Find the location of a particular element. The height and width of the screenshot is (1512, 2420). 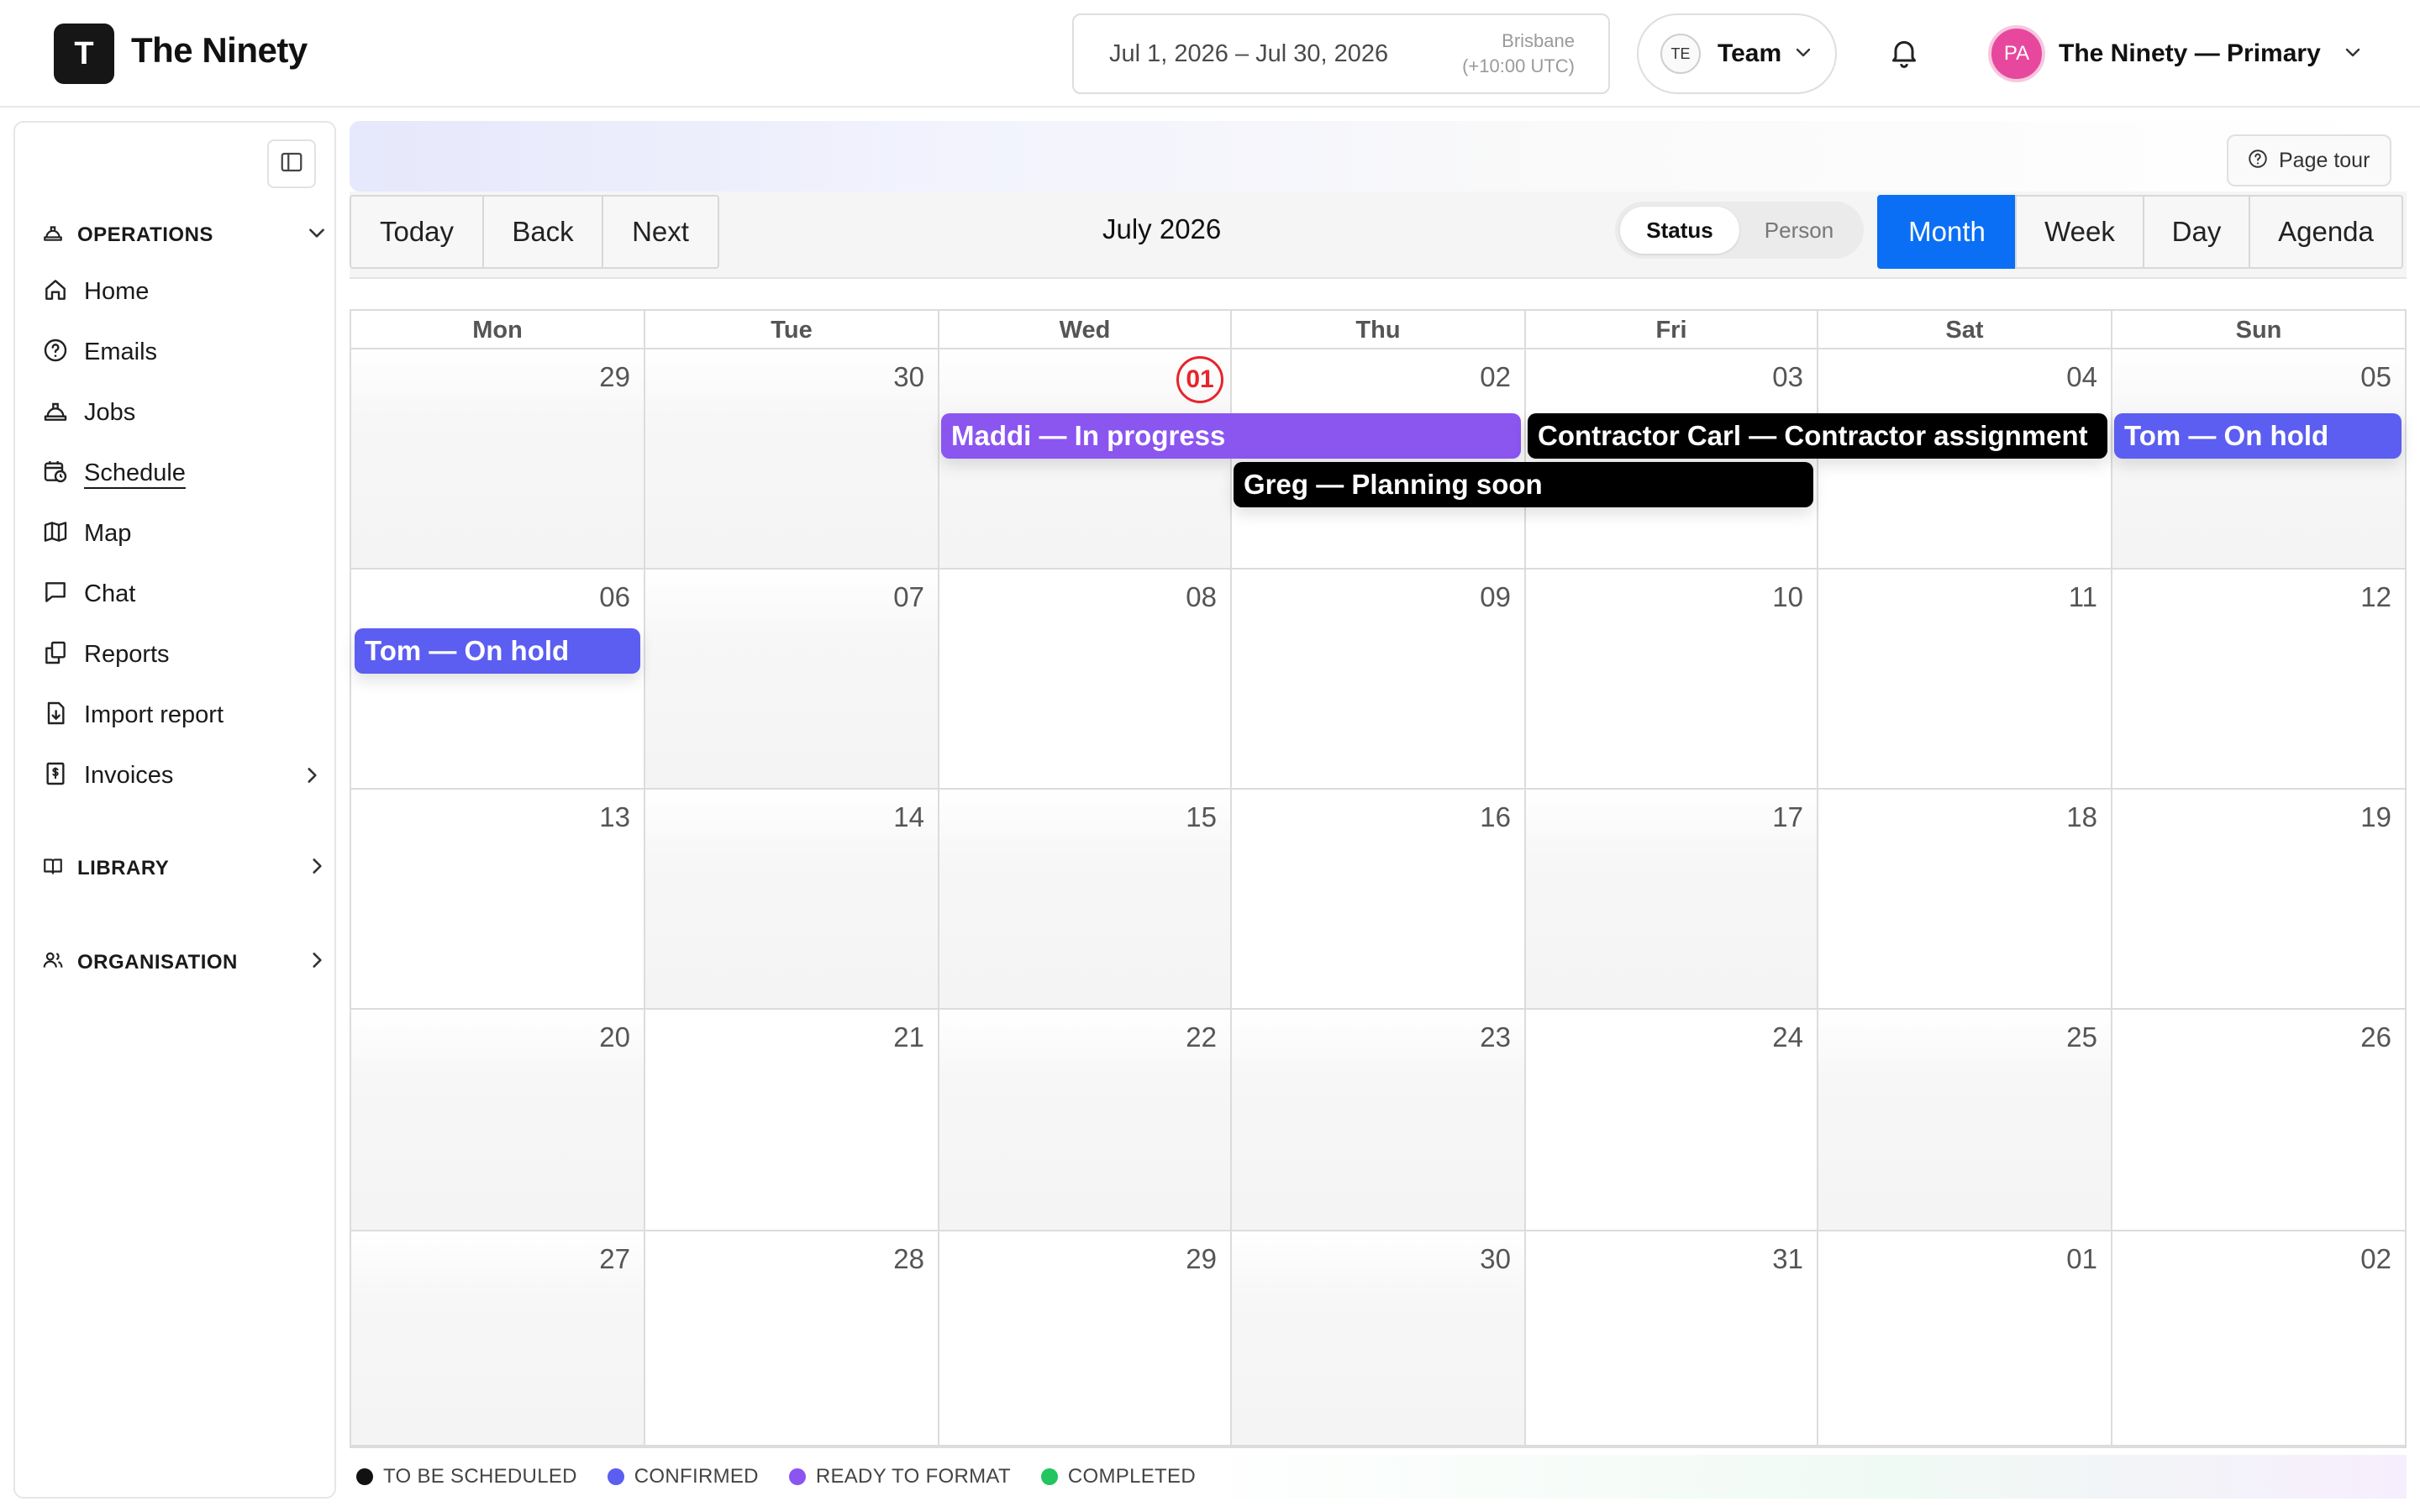

sidebar-item-map: Map is located at coordinates (86, 533).